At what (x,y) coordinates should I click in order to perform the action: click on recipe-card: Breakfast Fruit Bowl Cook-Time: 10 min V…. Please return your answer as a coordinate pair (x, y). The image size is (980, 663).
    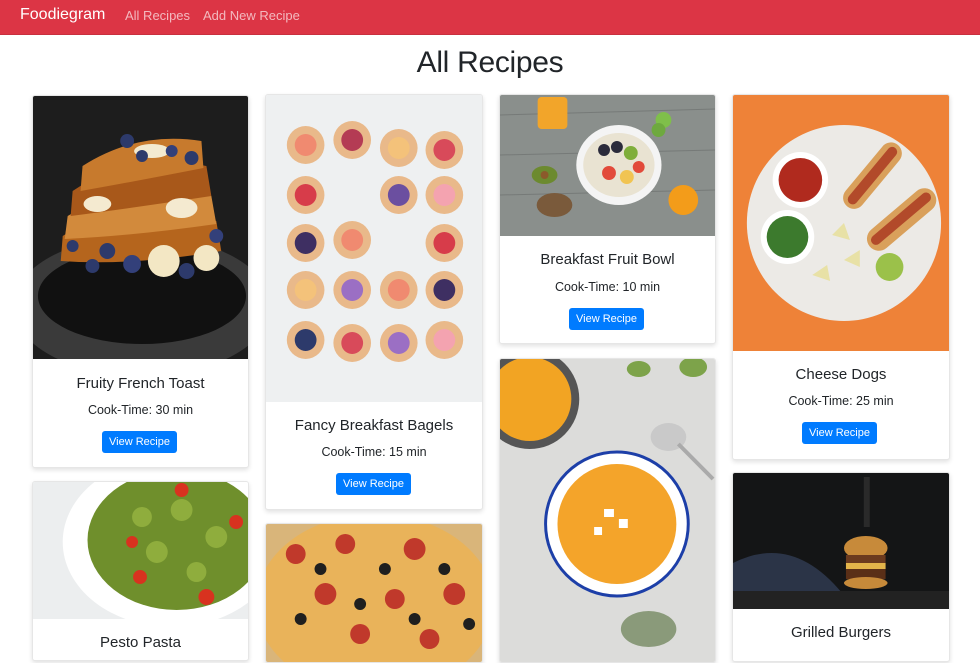
    Looking at the image, I should click on (607, 219).